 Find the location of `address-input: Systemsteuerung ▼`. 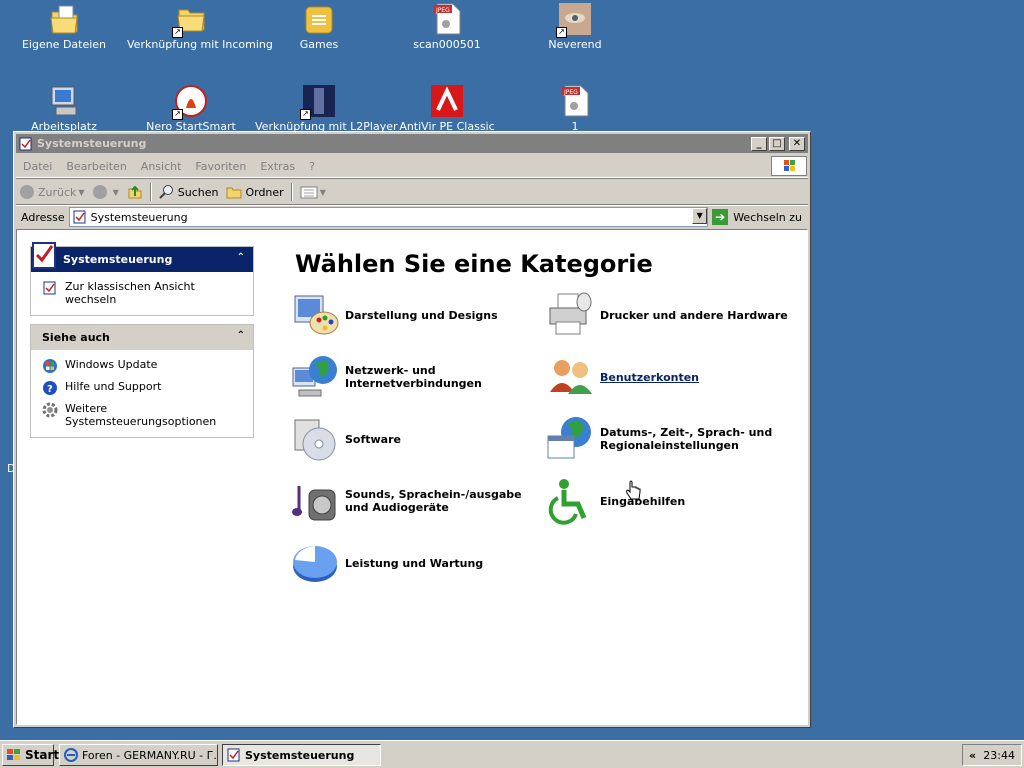

address-input: Systemsteuerung ▼ is located at coordinates (388, 217).